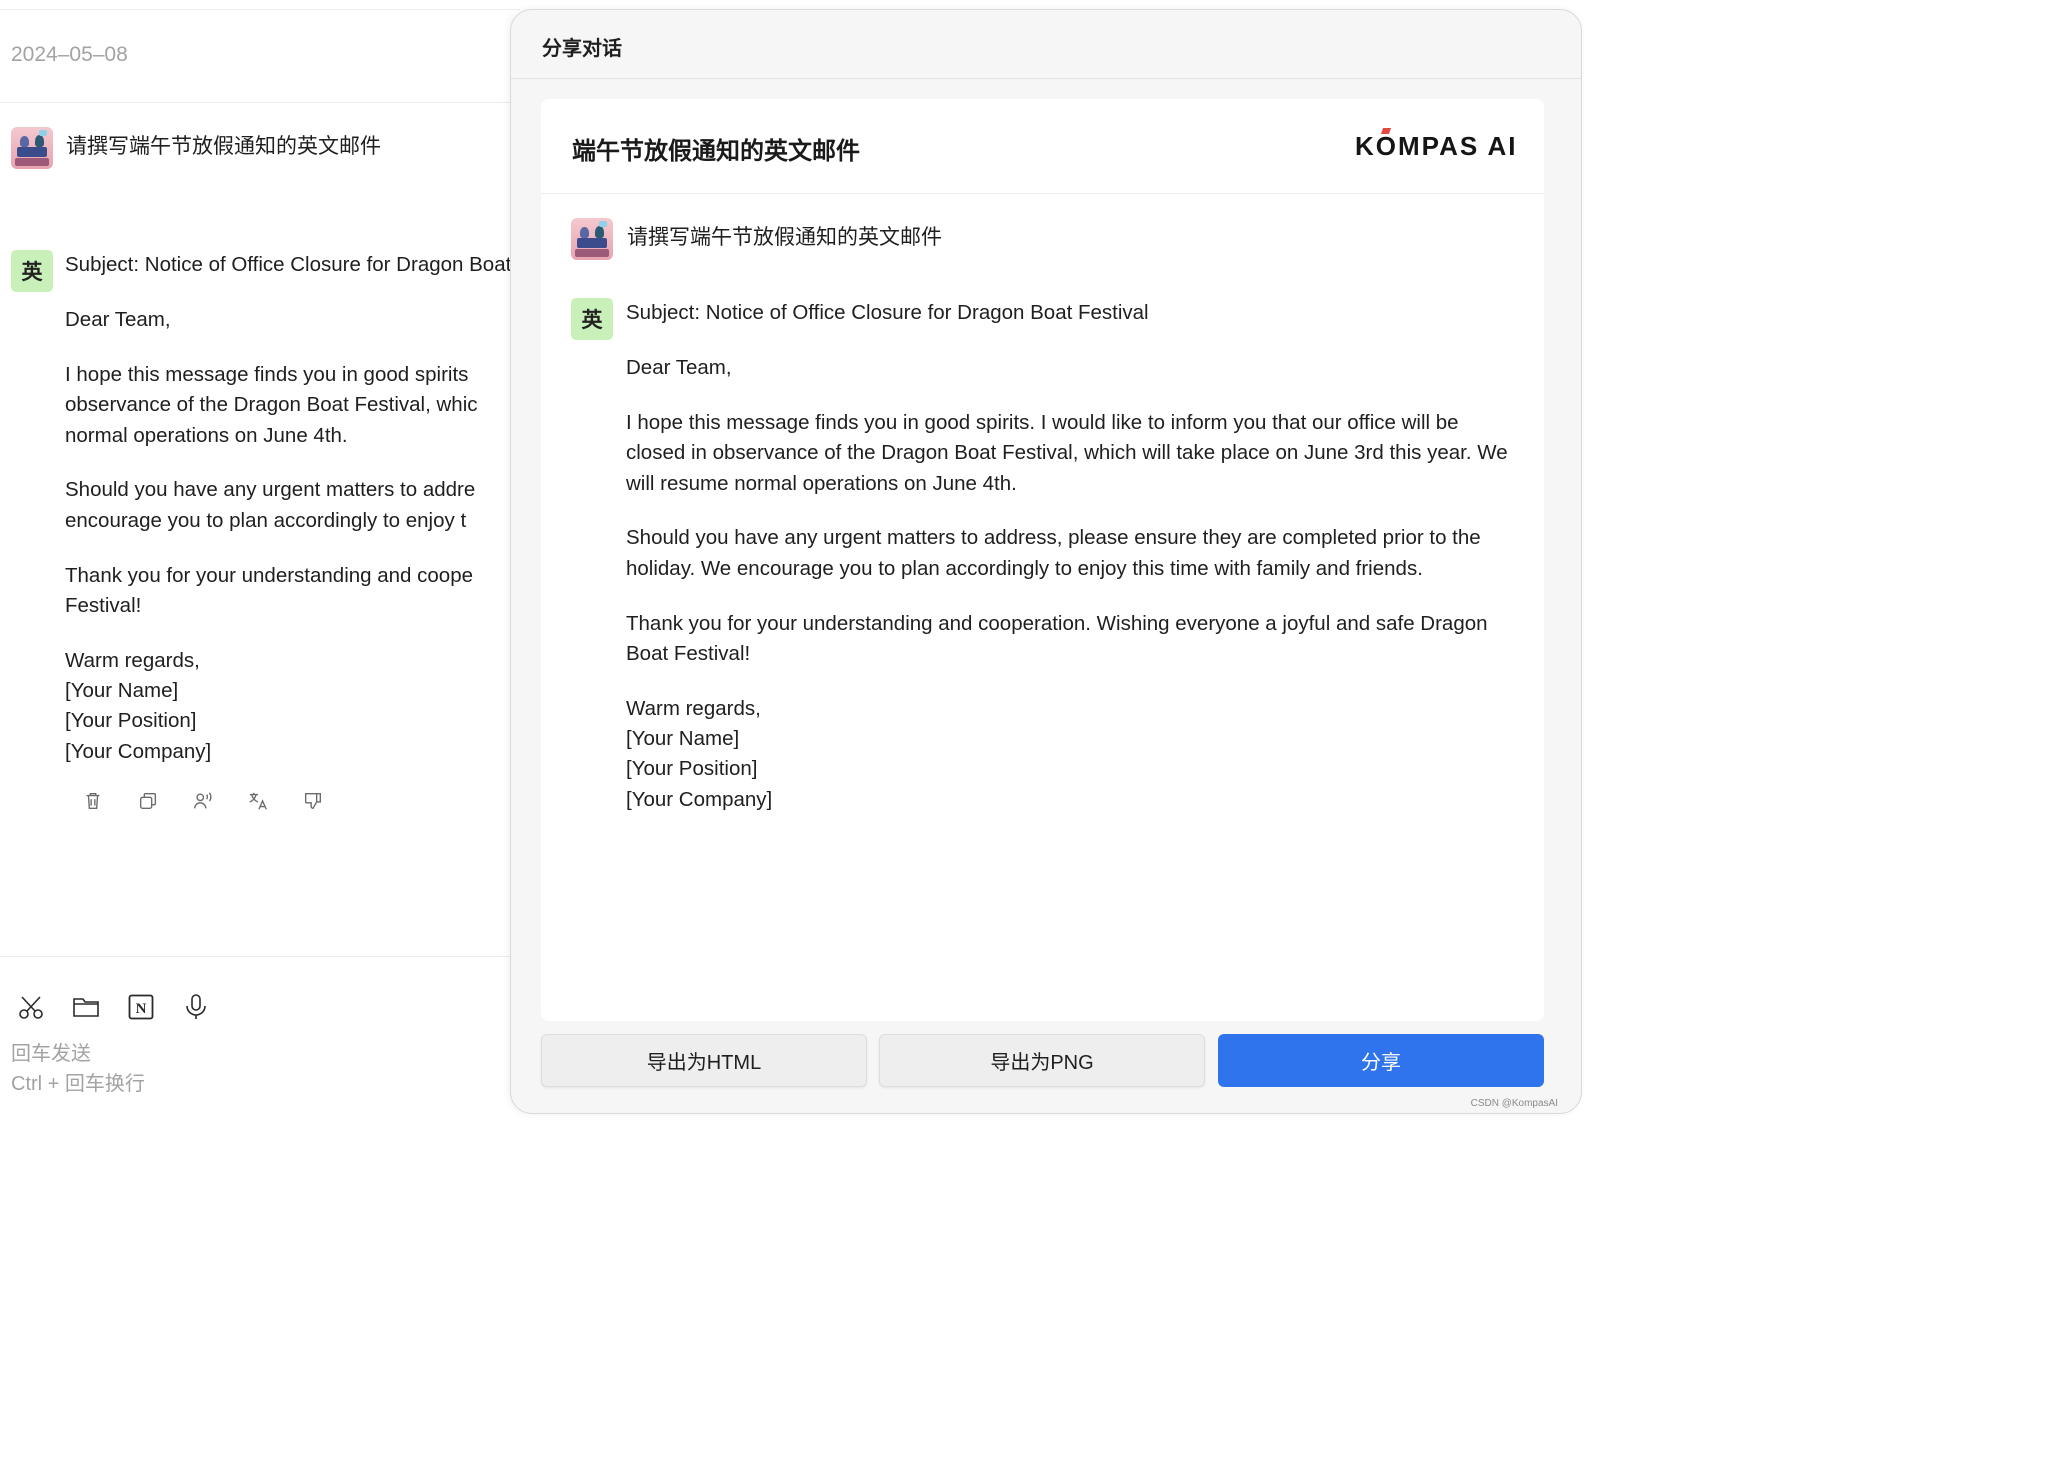 The width and height of the screenshot is (2058, 1462). I want to click on folder-icon, so click(98, 1007).